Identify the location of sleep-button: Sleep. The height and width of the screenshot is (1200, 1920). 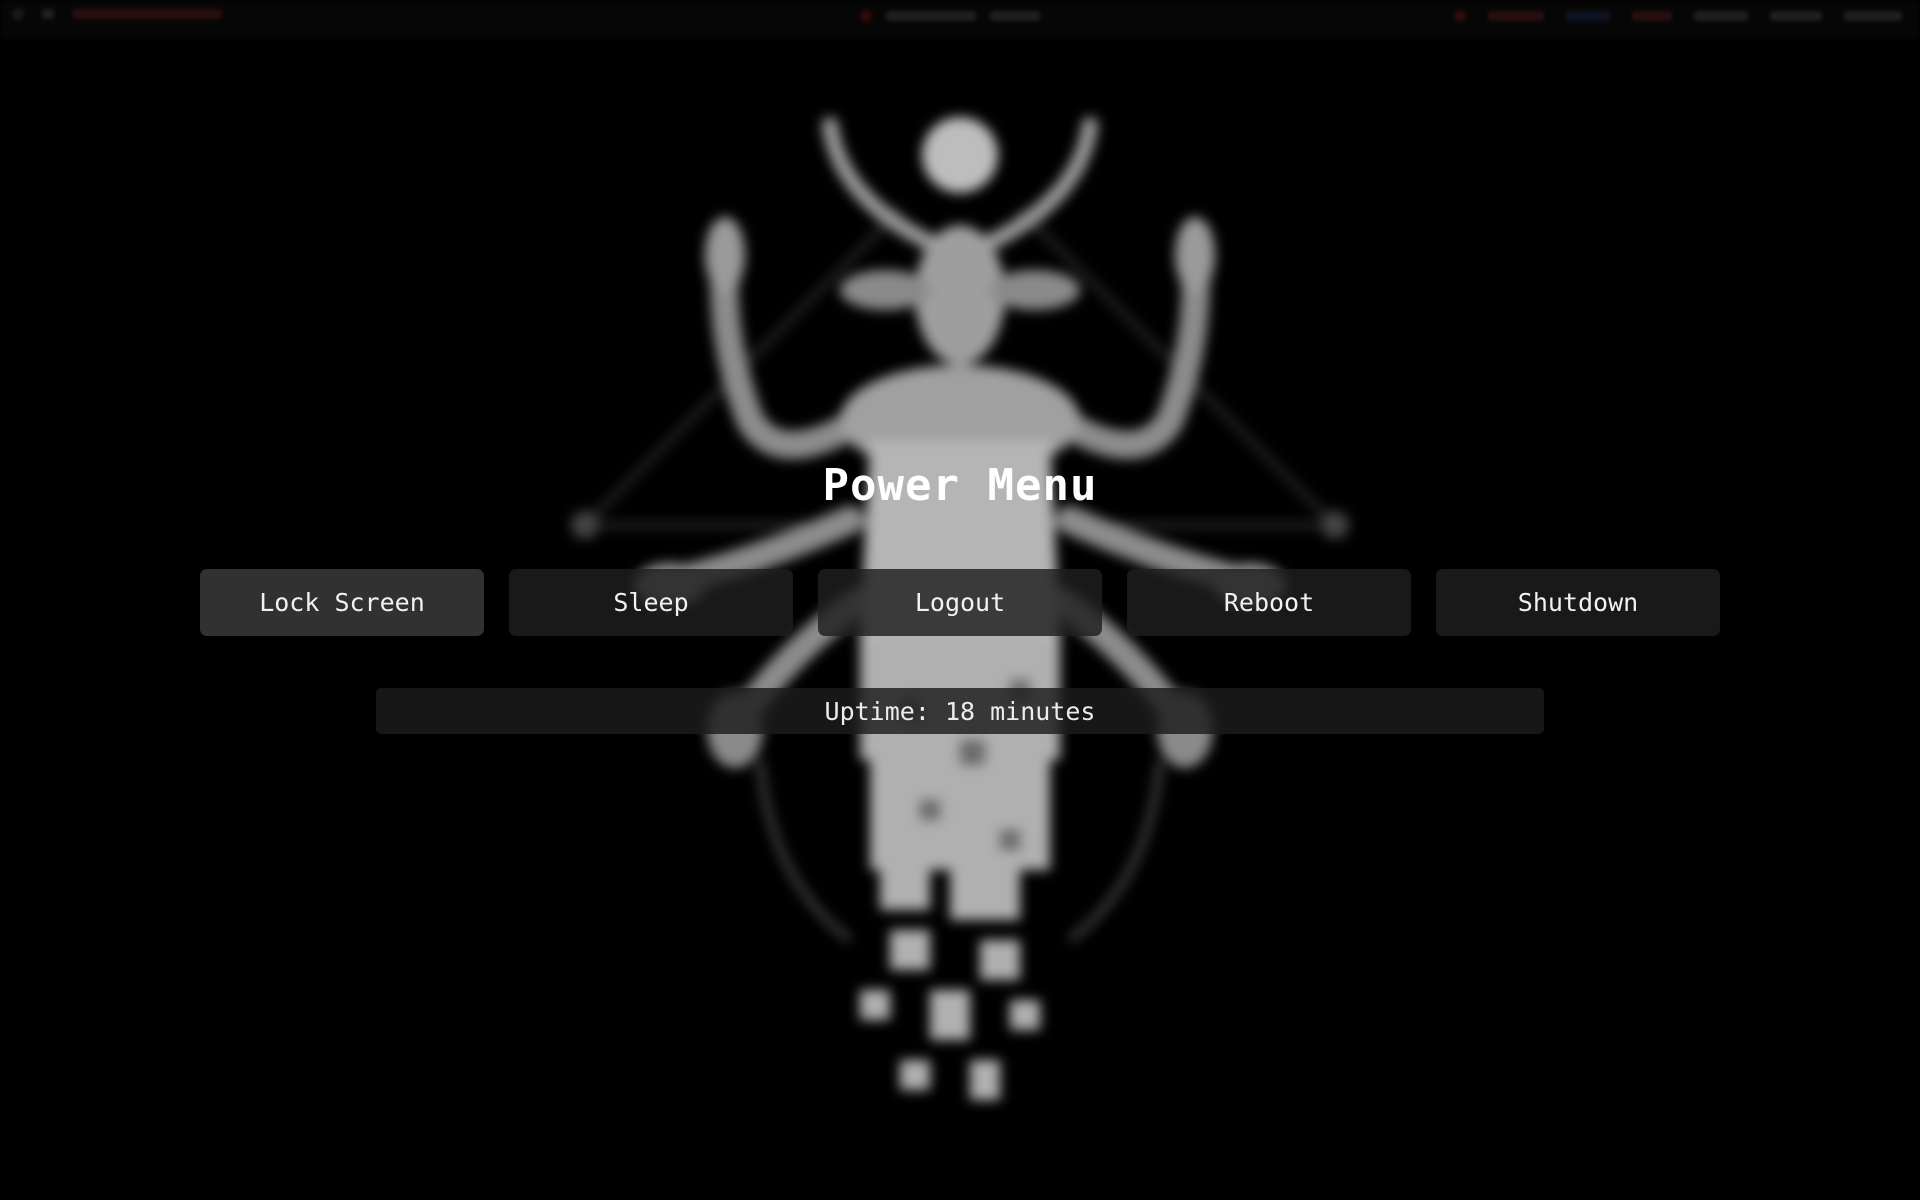
(651, 602).